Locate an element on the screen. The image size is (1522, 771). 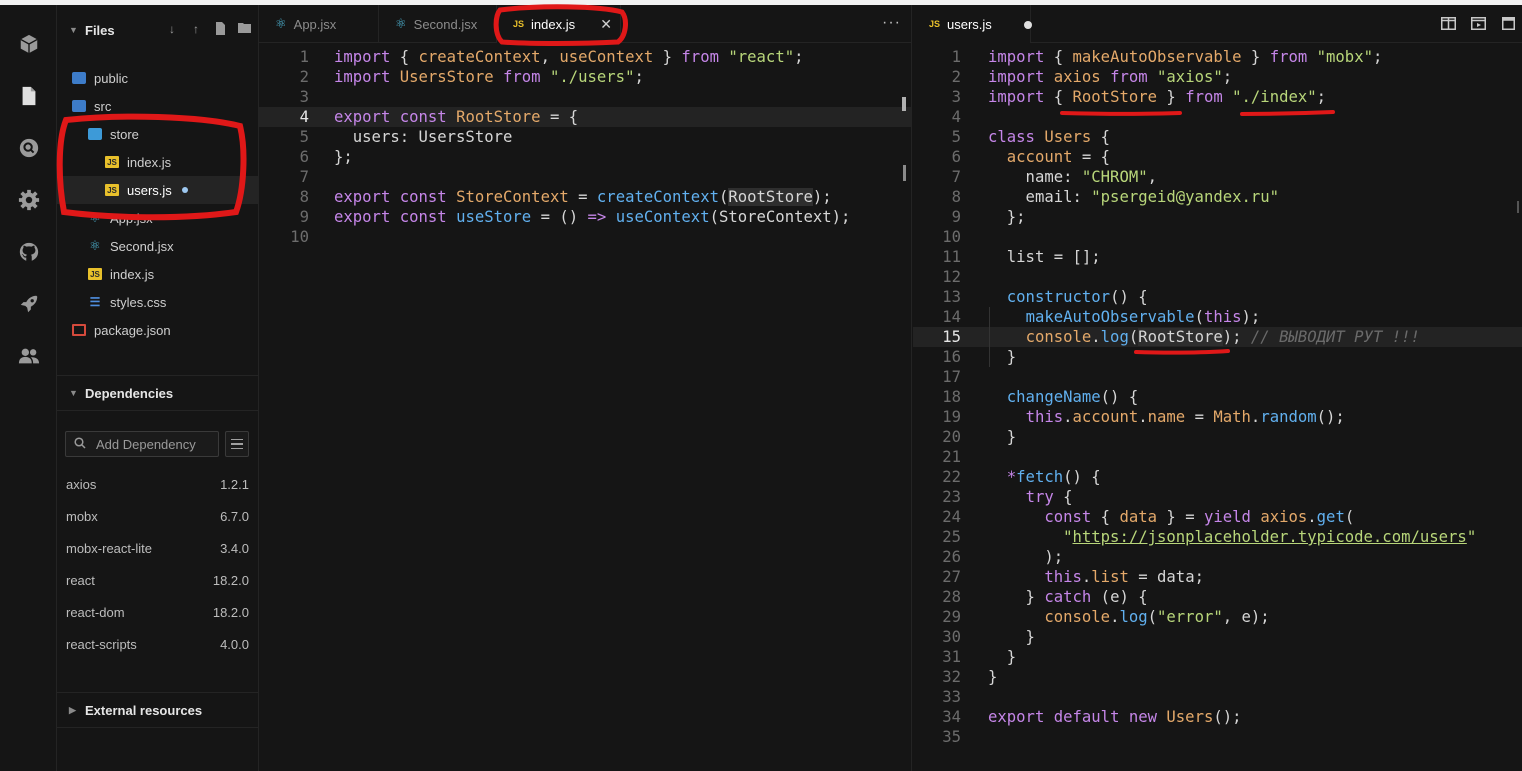
external-resources-header: ▶ External resources is located at coordinates (158, 710).